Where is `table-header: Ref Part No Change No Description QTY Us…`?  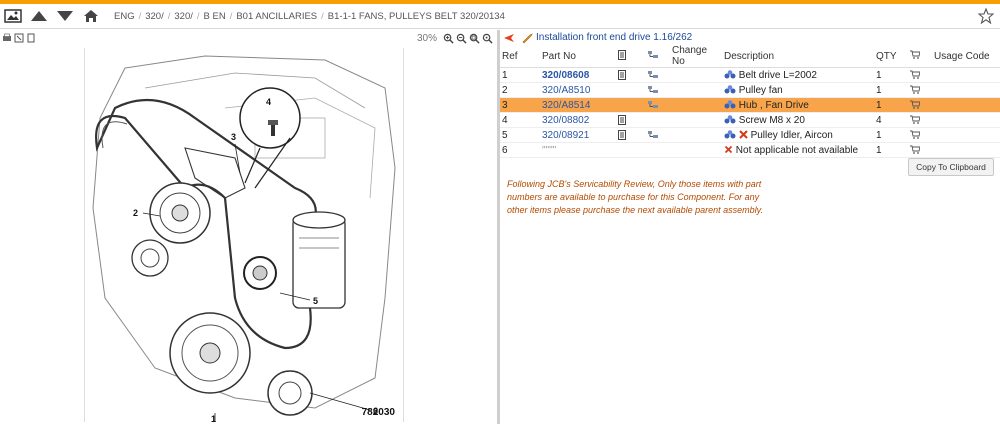
table-header: Ref Part No Change No Description QTY Us… is located at coordinates (750, 56).